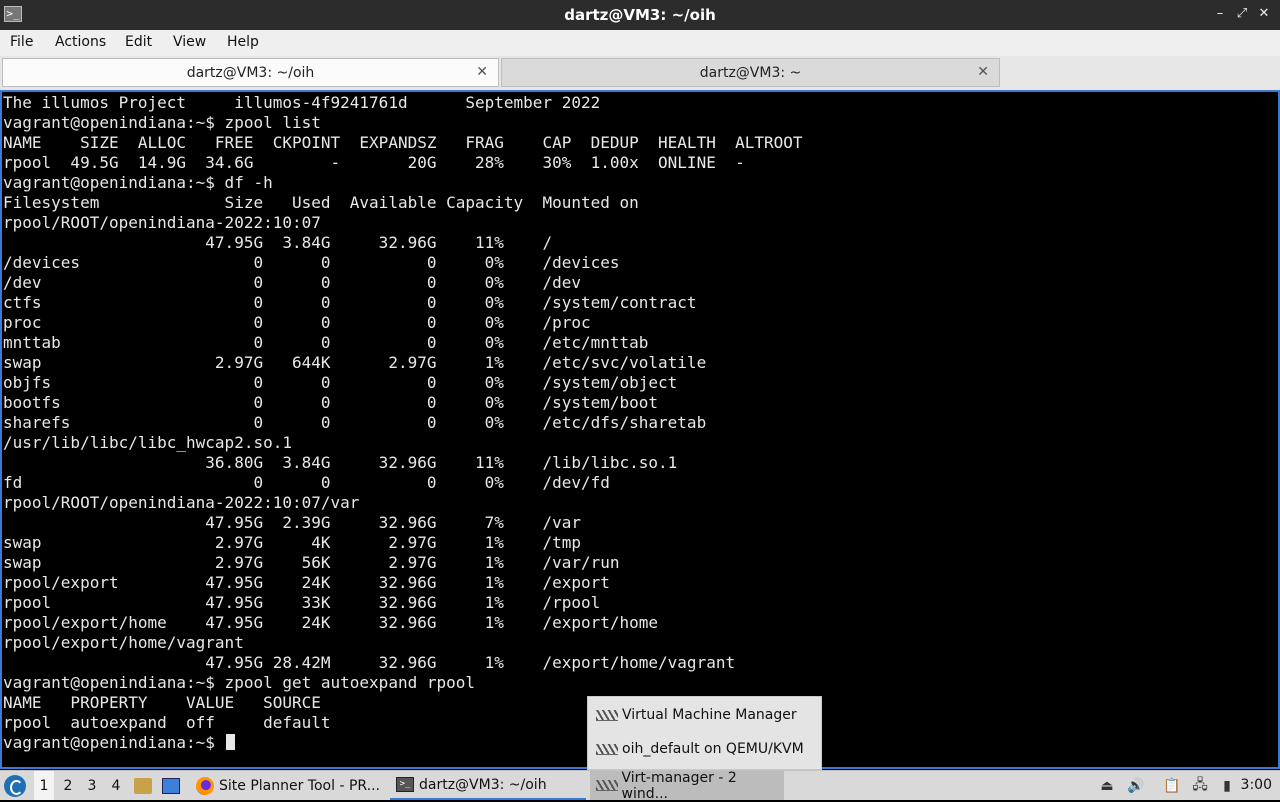  I want to click on terminal-line: rpool 47.95G 33K 32.96G 1% /rpool, so click(302, 602).